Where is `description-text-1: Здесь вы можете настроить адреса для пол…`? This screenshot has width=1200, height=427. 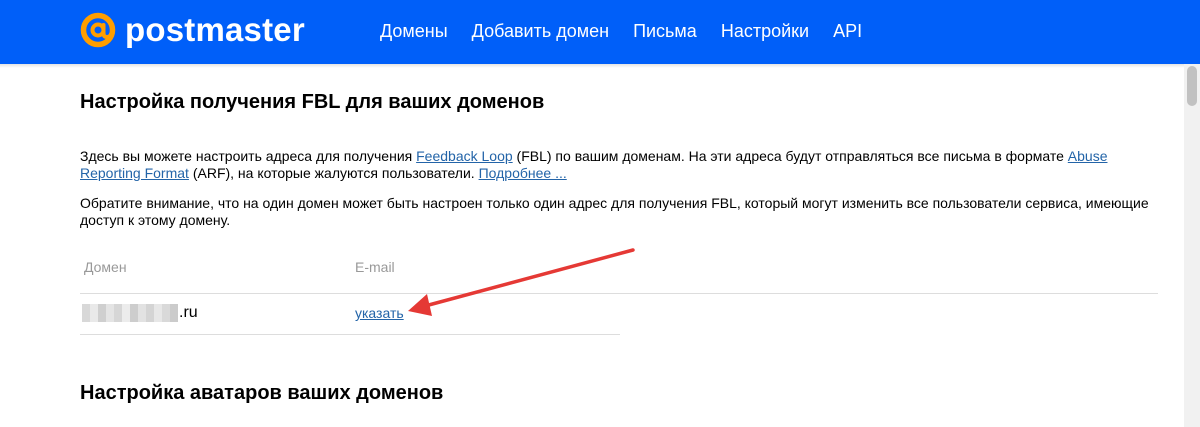
description-text-1: Здесь вы можете настроить адреса для пол… is located at coordinates (248, 156).